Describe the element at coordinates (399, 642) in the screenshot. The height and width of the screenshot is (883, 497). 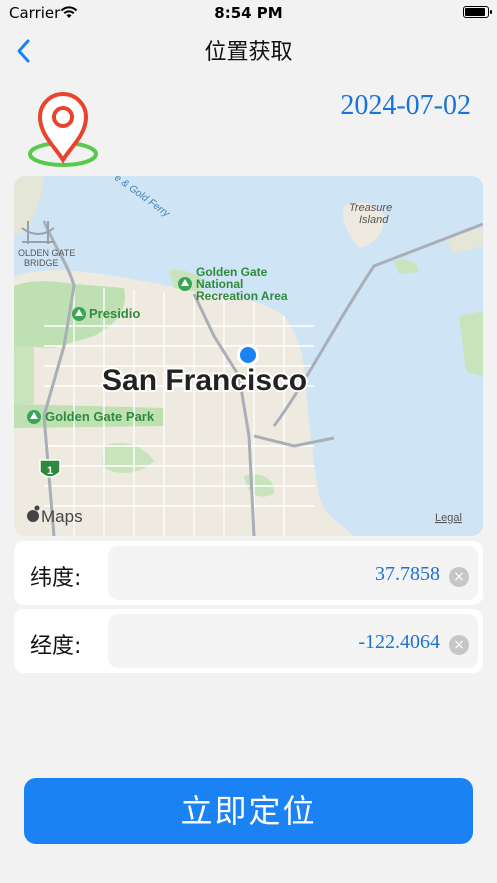
I see `longitude-value: -122.4064` at that location.